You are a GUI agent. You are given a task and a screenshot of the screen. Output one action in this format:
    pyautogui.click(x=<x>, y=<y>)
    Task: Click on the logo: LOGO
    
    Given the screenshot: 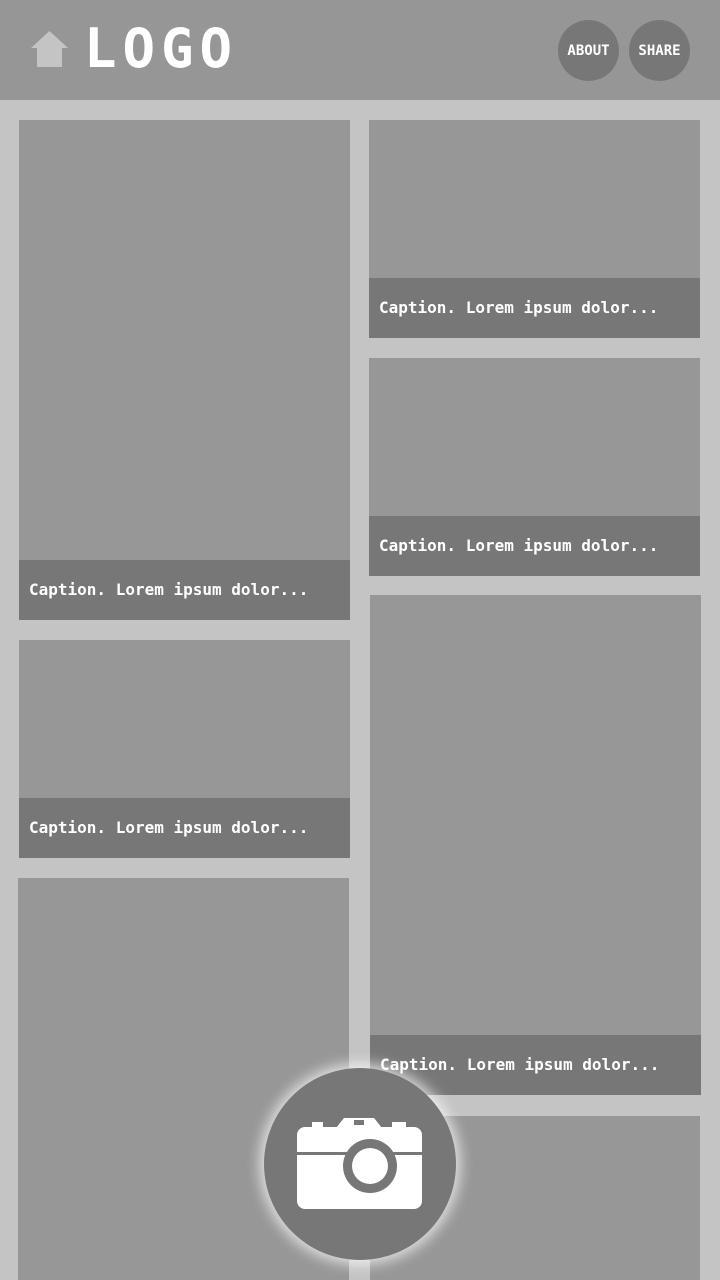 What is the action you would take?
    pyautogui.click(x=161, y=49)
    